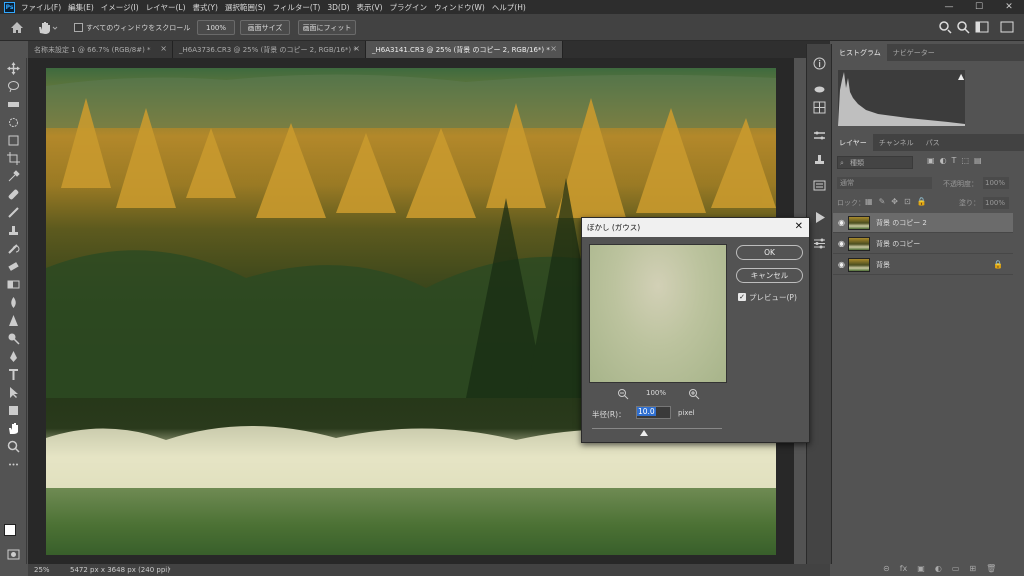  I want to click on zoom-level: 25%, so click(42, 570).